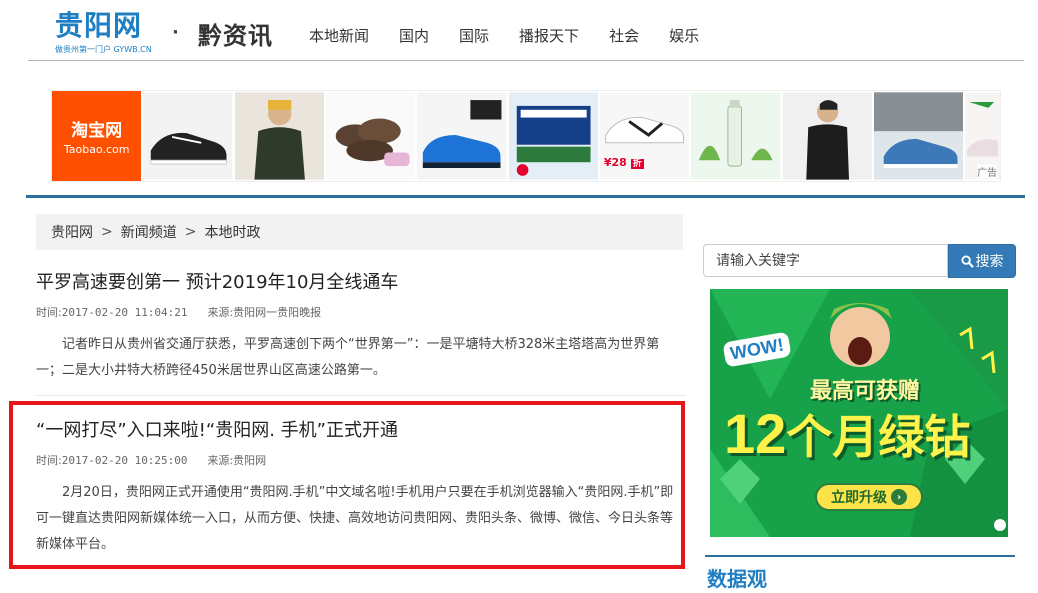  What do you see at coordinates (644, 136) in the screenshot?
I see `product-white-shoe-image: ¥28 折` at bounding box center [644, 136].